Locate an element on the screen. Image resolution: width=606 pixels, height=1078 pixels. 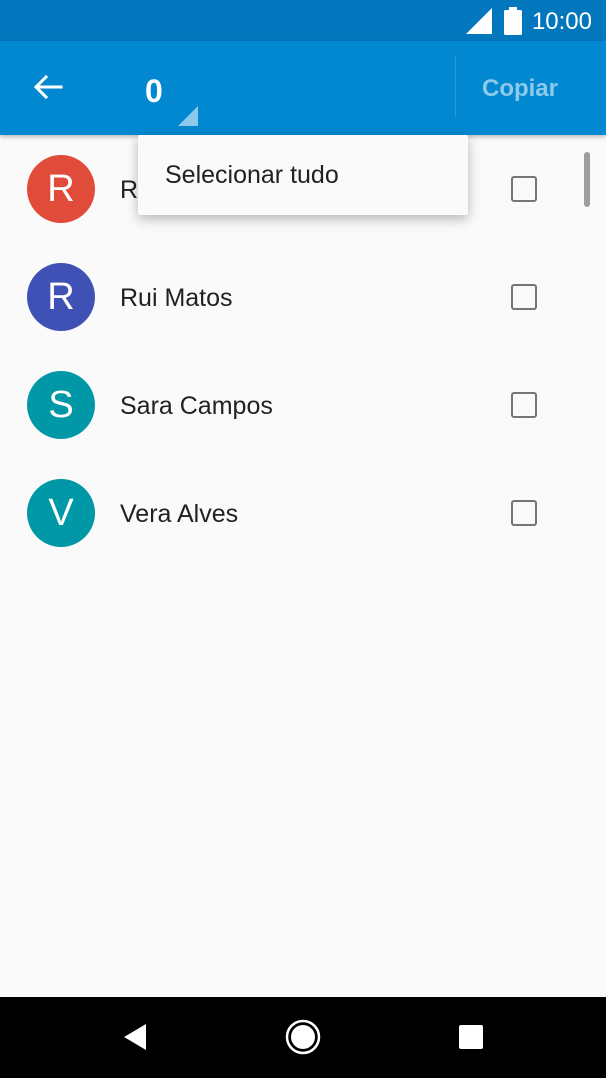
list-item: V Vera Alves is located at coordinates (303, 513).